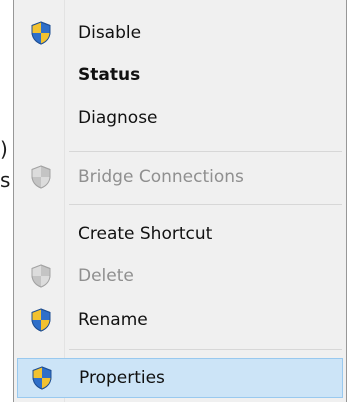 The image size is (349, 402). What do you see at coordinates (118, 118) in the screenshot?
I see `menu-item-label: Diagnose` at bounding box center [118, 118].